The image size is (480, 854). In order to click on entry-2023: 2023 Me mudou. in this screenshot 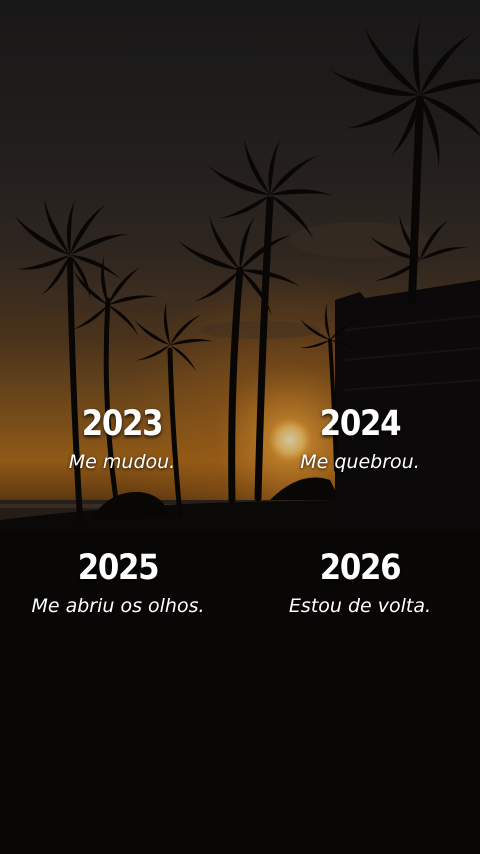, I will do `click(122, 439)`.